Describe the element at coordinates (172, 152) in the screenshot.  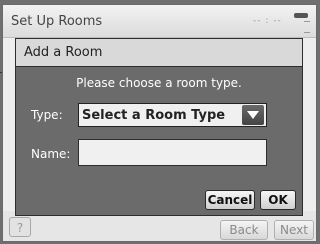
I see `room-name-field` at that location.